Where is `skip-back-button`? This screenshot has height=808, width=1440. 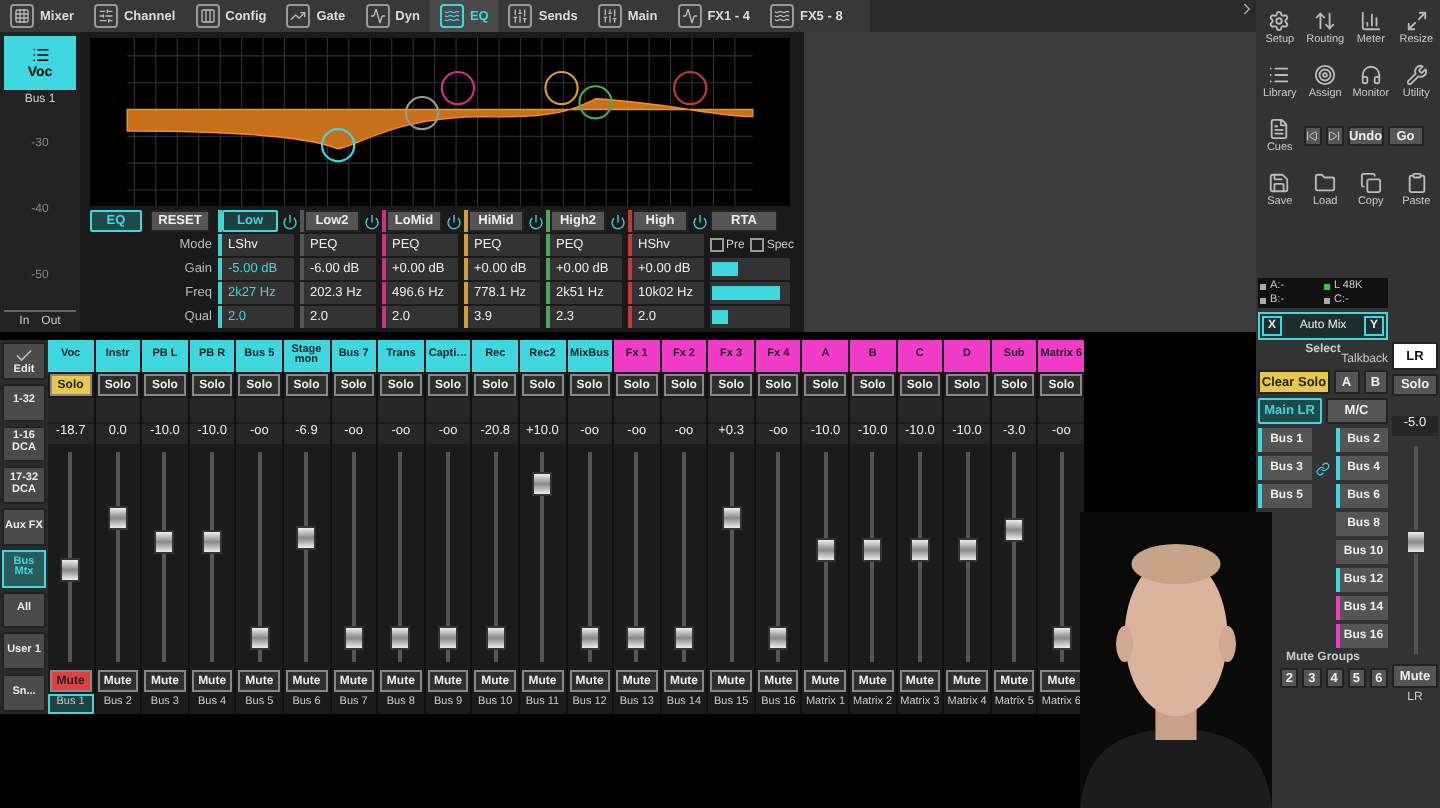
skip-back-button is located at coordinates (1312, 136).